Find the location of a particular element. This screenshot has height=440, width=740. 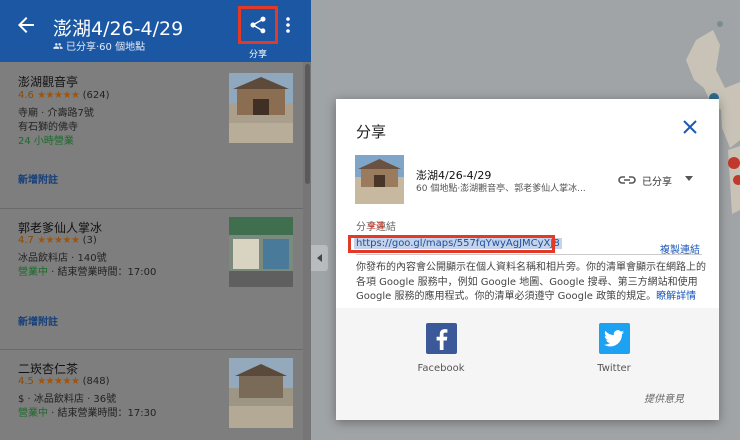

chevron-left-icon is located at coordinates (319, 258).